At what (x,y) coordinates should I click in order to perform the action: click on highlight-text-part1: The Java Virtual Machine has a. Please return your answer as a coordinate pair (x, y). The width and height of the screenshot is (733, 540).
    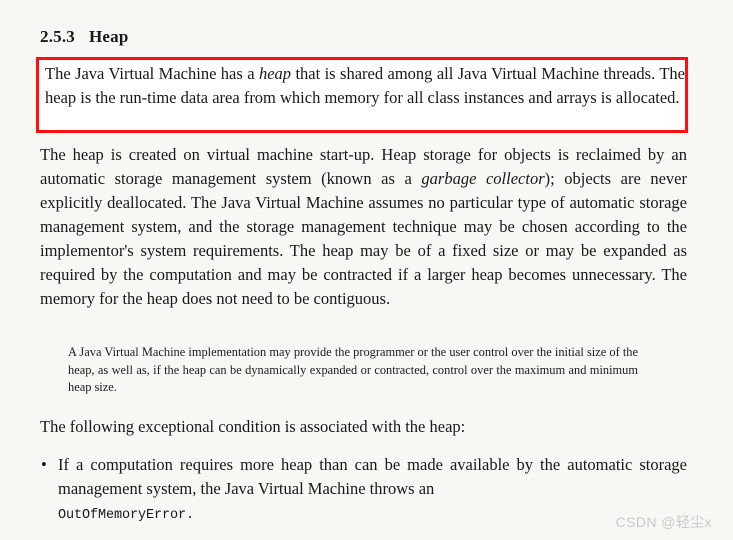
    Looking at the image, I should click on (152, 73).